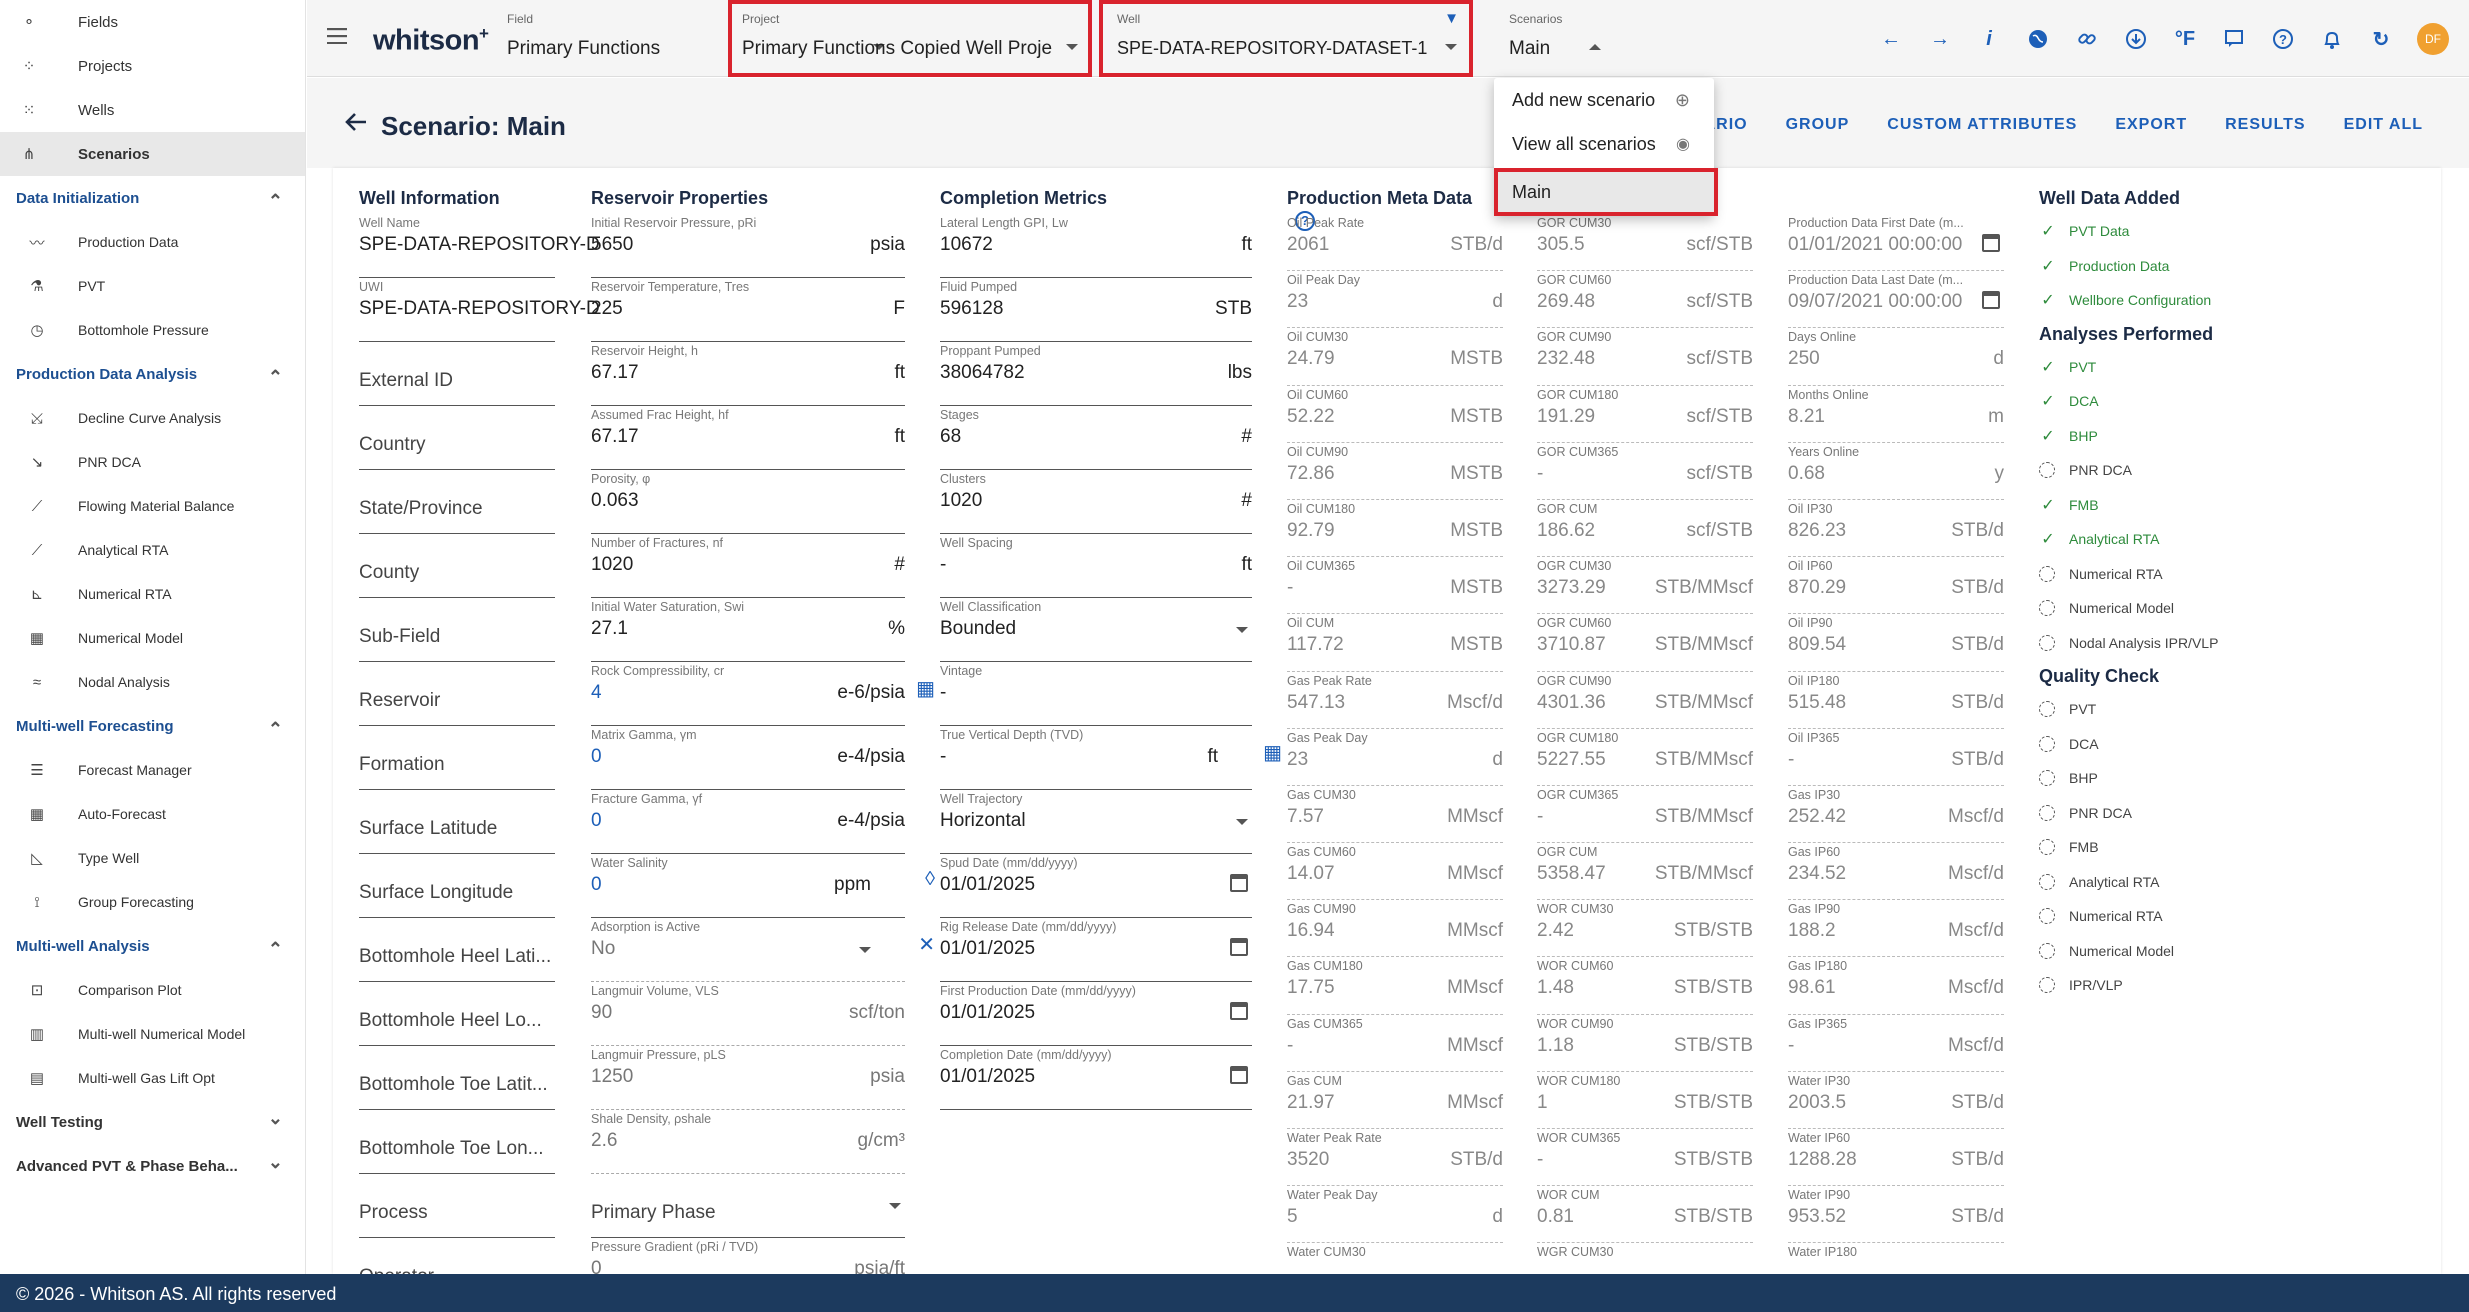 This screenshot has height=1312, width=2469. What do you see at coordinates (457, 886) in the screenshot?
I see `field-surface-longitude: Surface Longitude` at bounding box center [457, 886].